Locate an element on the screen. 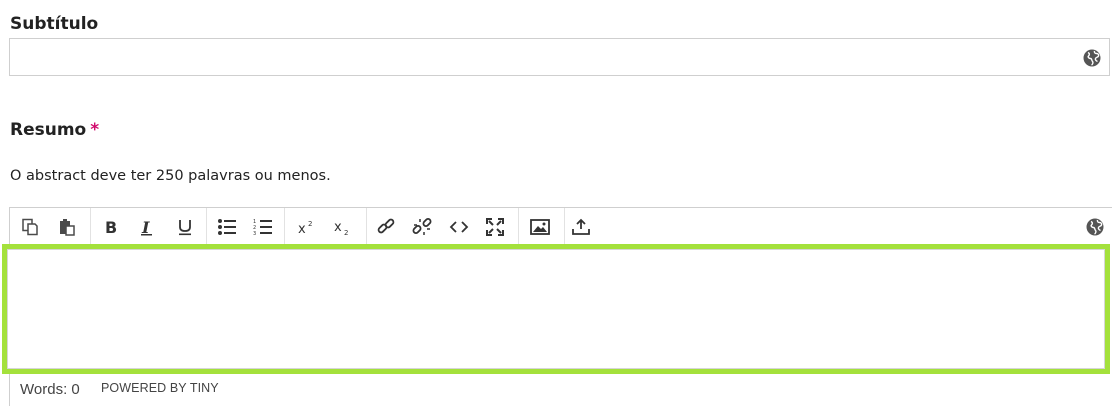  toolbar-group-lists: 123 is located at coordinates (245, 226).